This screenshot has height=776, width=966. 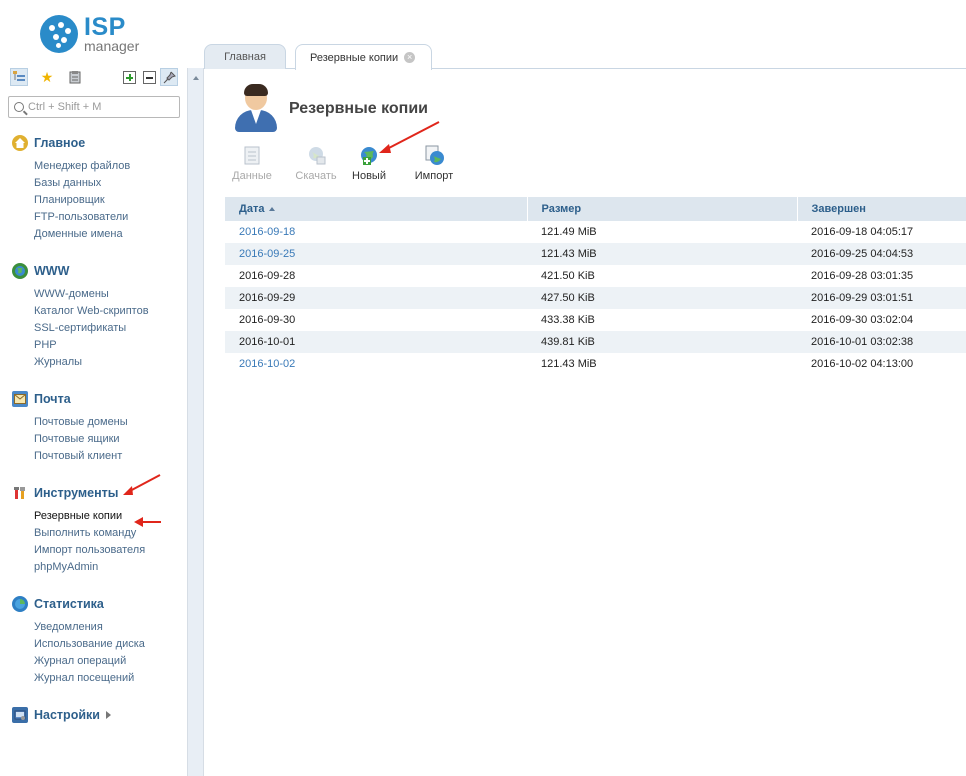 What do you see at coordinates (108, 715) in the screenshot?
I see `chevron-right-icon` at bounding box center [108, 715].